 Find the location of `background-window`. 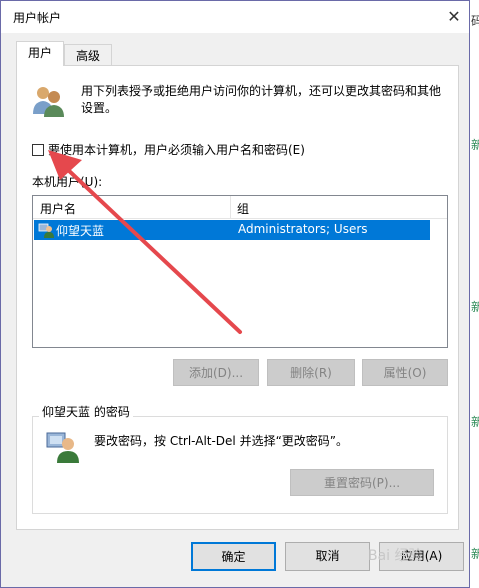

background-window is located at coordinates (474, 294).